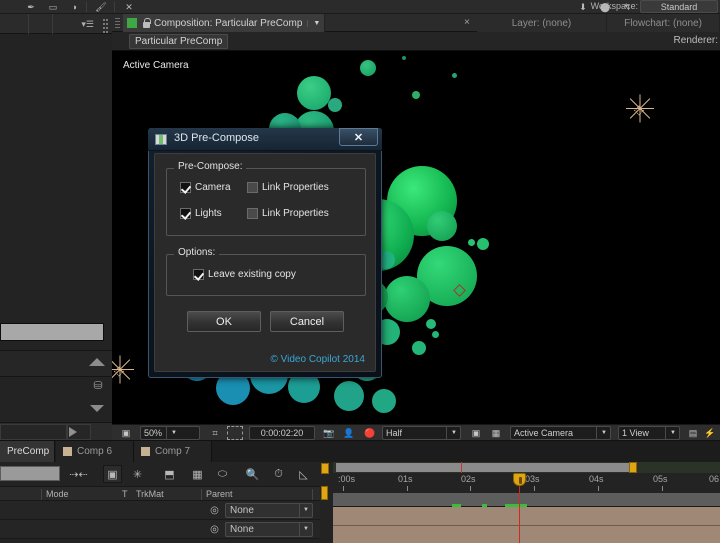 This screenshot has width=720, height=543. What do you see at coordinates (78, 474) in the screenshot?
I see `composition-mini-flowchart-icon: ⇢⇠` at bounding box center [78, 474].